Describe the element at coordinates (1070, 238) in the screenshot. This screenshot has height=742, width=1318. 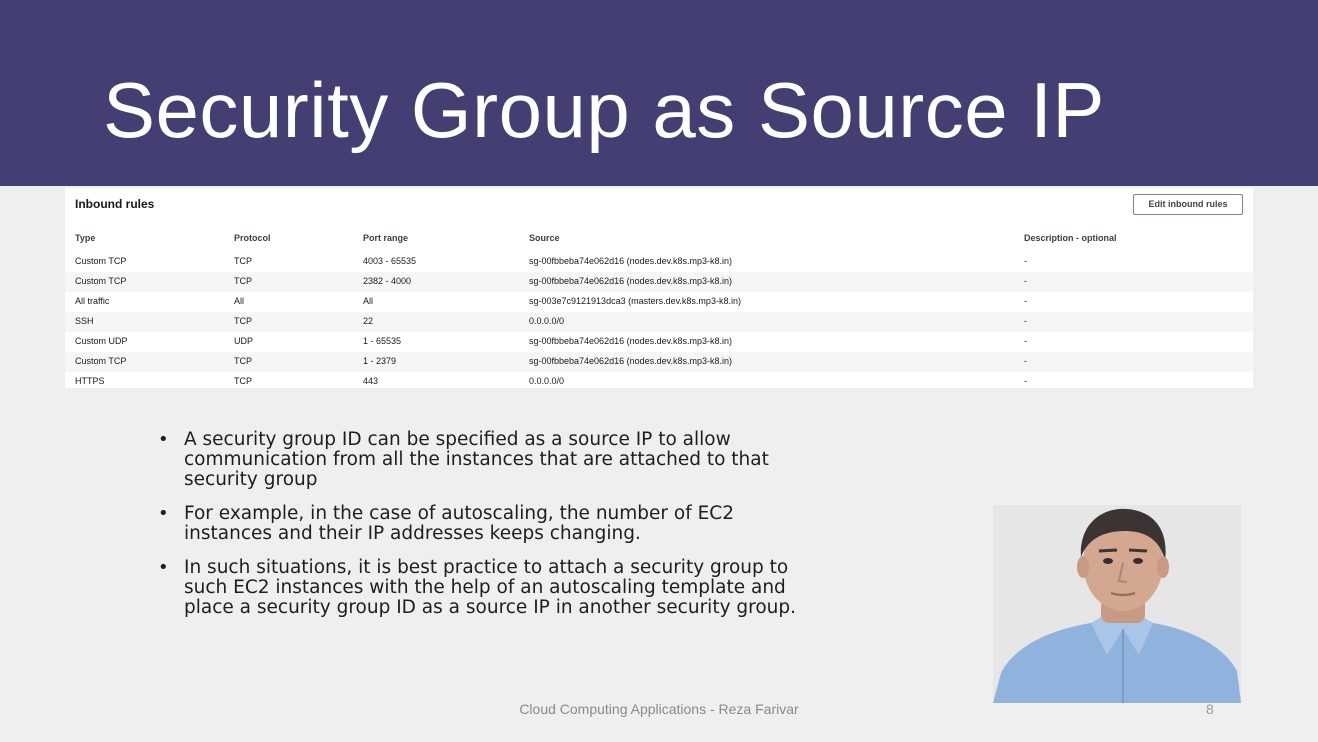
I see `column-header-description: Description - optional` at that location.